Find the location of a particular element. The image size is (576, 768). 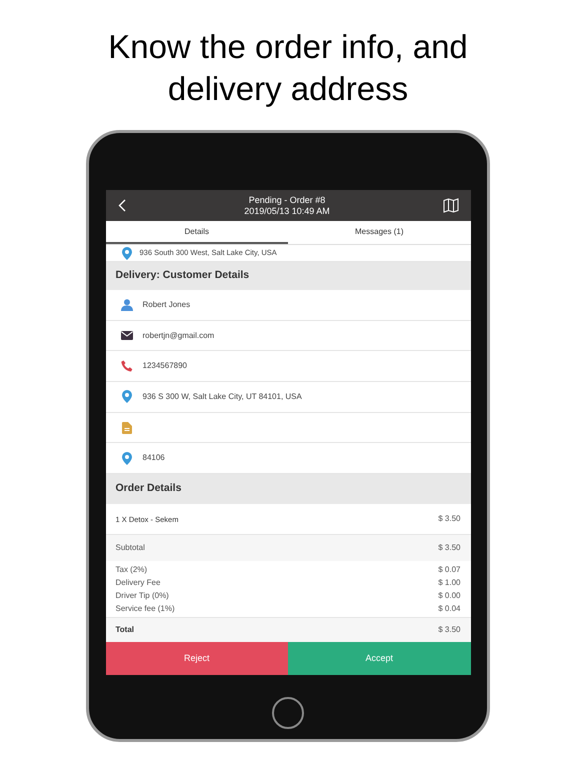

section-title: Order Details is located at coordinates (149, 488).